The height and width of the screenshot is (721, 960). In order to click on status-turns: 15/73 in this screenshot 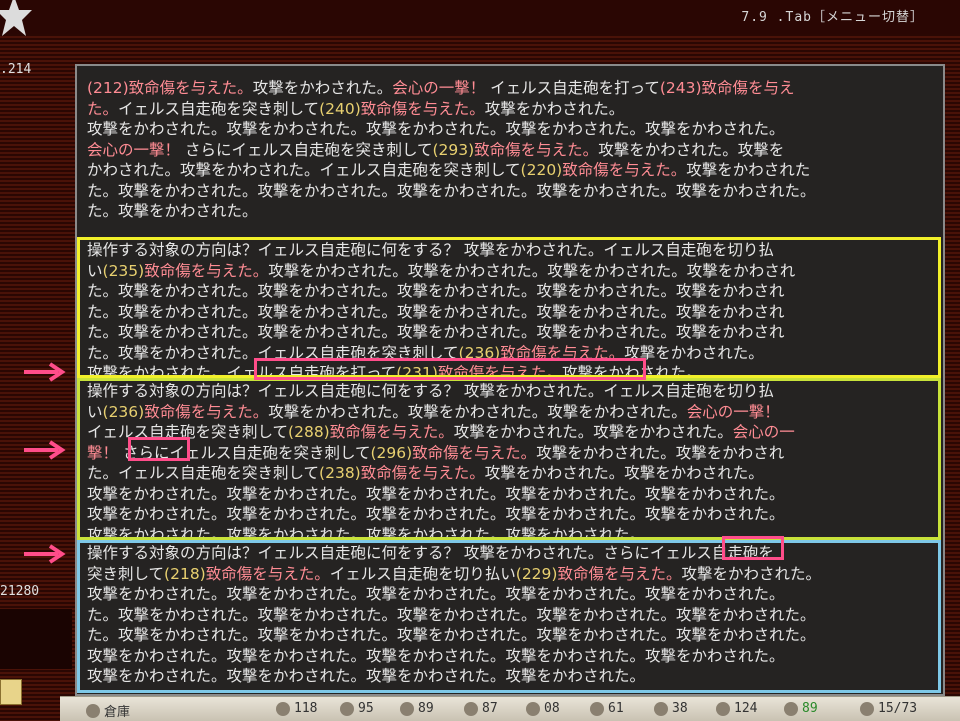, I will do `click(888, 708)`.